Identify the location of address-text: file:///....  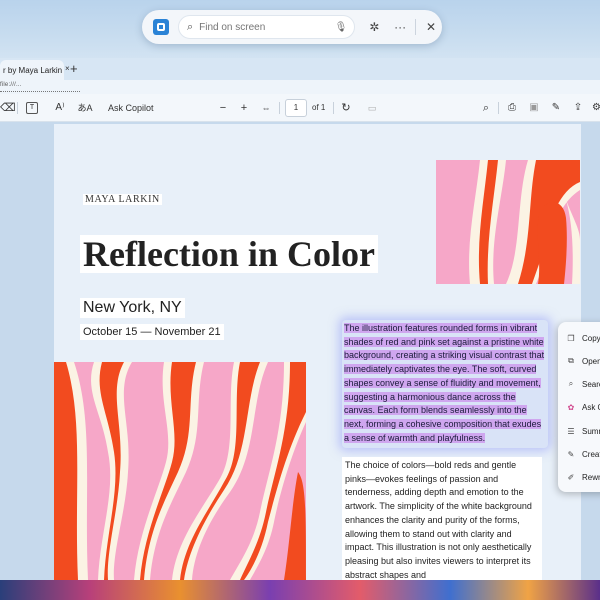
(11, 85).